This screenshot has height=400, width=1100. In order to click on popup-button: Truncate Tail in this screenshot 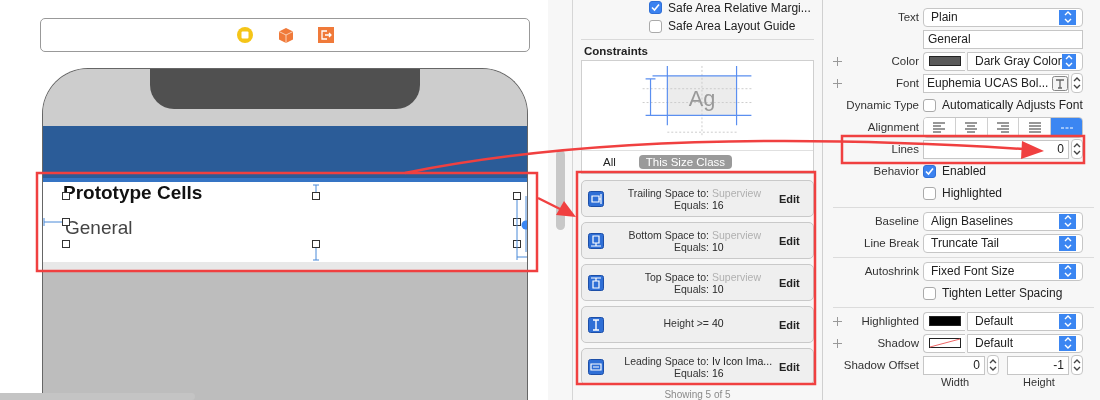, I will do `click(1003, 243)`.